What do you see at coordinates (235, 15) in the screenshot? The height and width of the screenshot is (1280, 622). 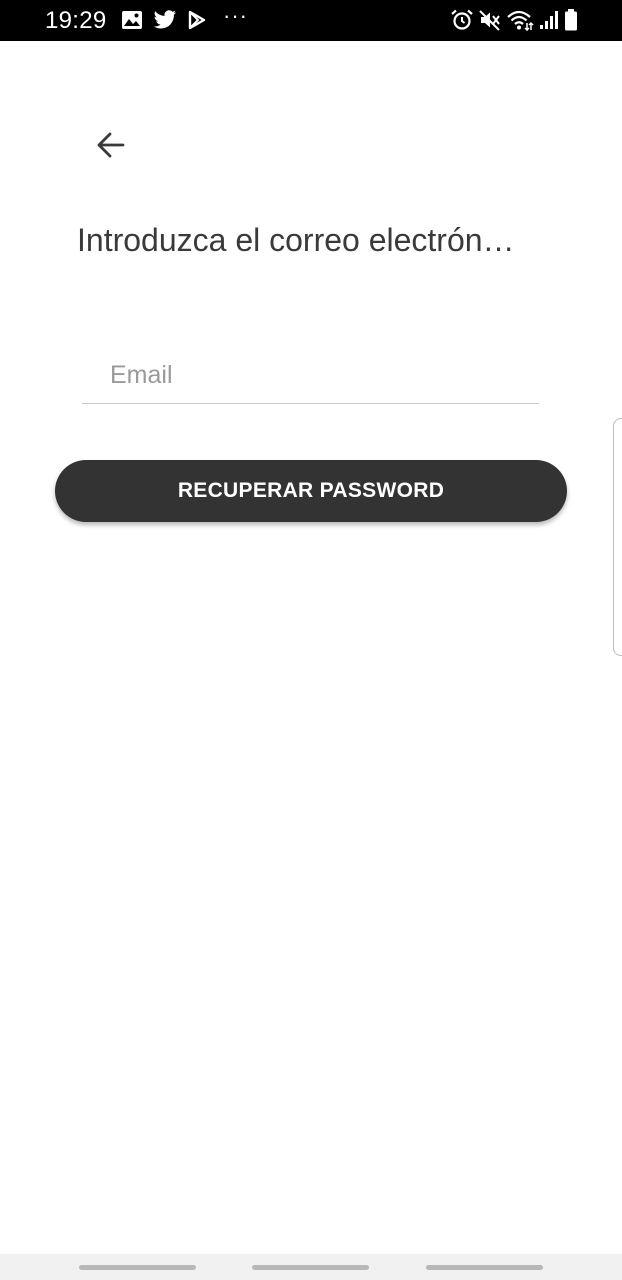 I see `more-notifications-indicator: ···` at bounding box center [235, 15].